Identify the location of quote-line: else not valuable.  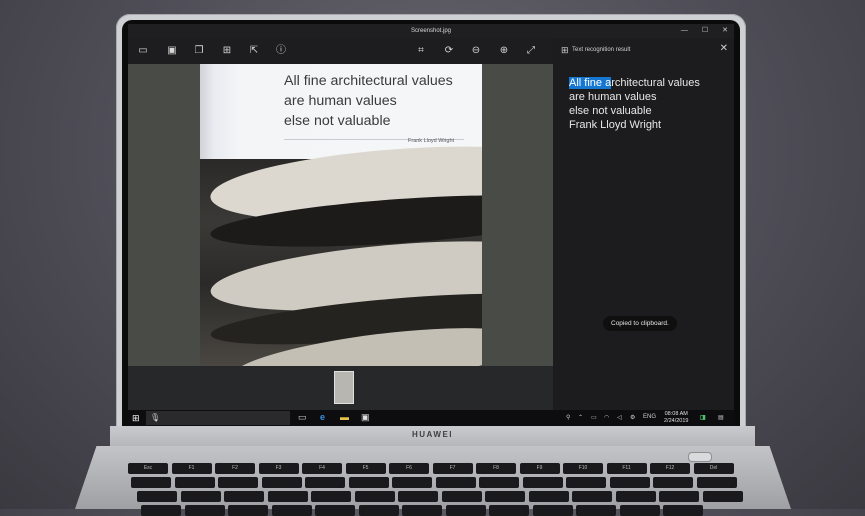
(337, 121).